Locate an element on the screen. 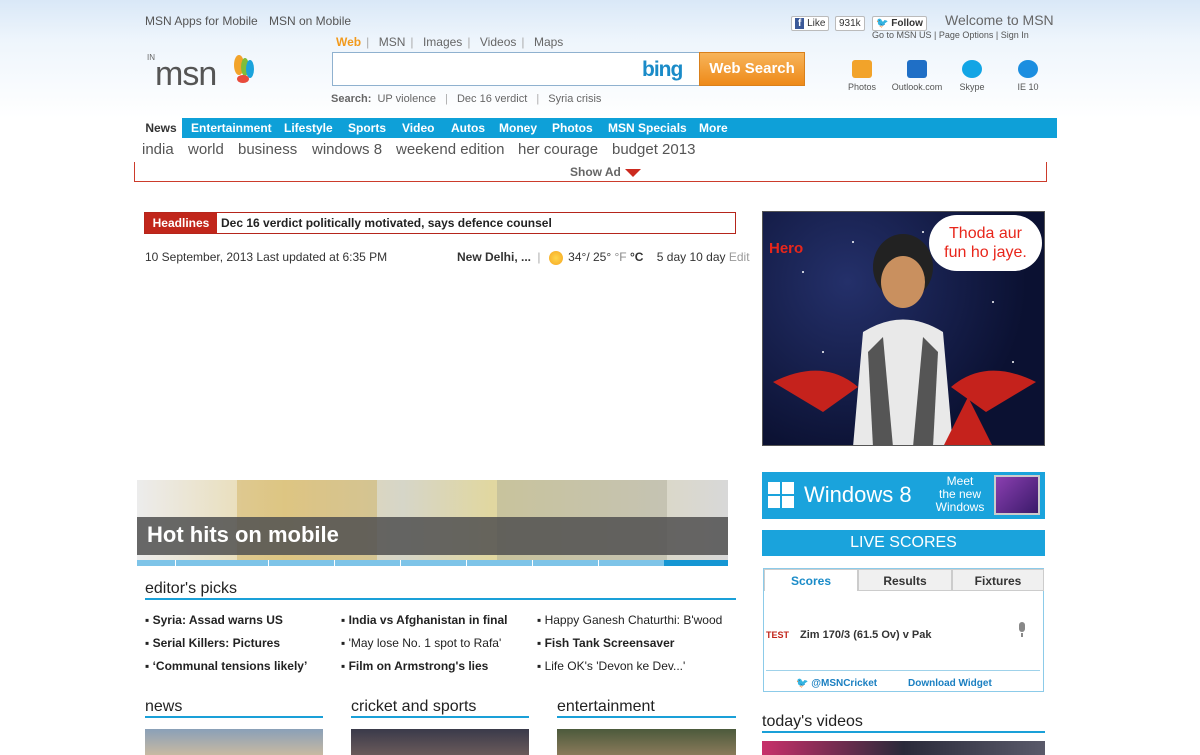  tray-outlook: Outlook.com is located at coordinates (917, 76).